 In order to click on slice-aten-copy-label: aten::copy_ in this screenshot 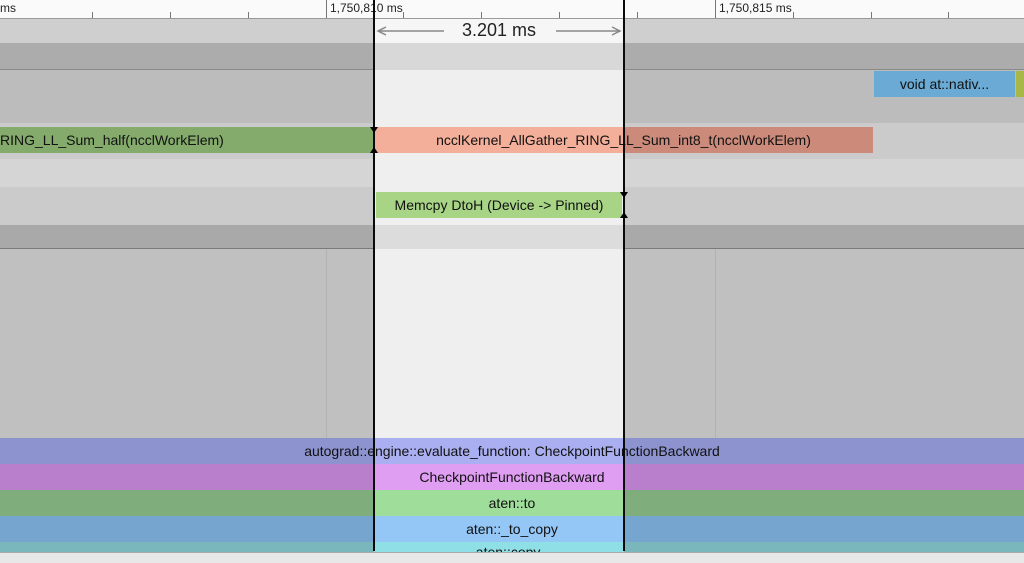, I will do `click(512, 548)`.